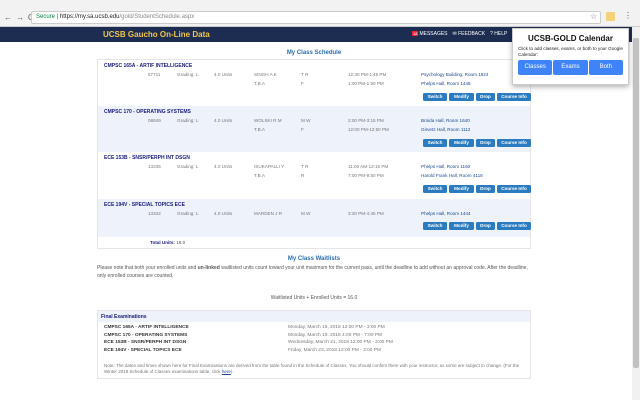 The image size is (640, 400). What do you see at coordinates (147, 158) in the screenshot?
I see `course-name: ECE 153B - SNSR/PERPH INT DSGN` at bounding box center [147, 158].